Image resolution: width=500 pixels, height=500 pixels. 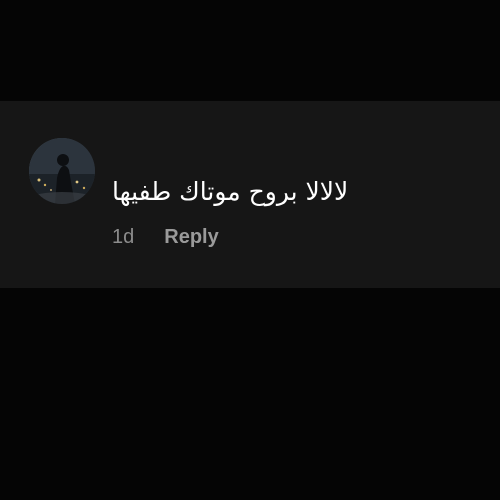 What do you see at coordinates (123, 236) in the screenshot?
I see `comment-timestamp: 1d` at bounding box center [123, 236].